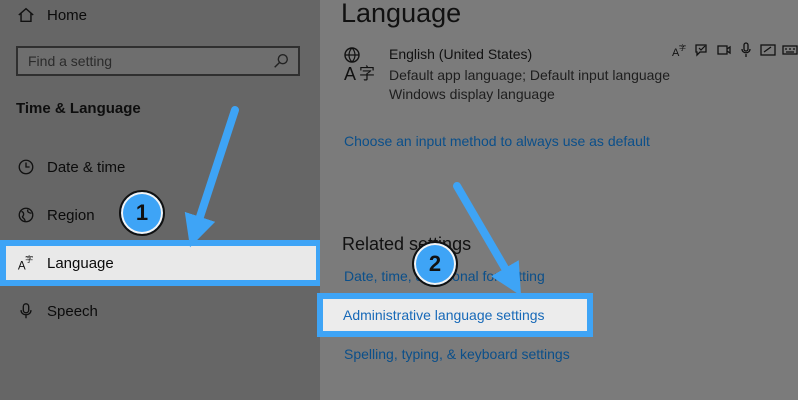 The image size is (798, 400). What do you see at coordinates (281, 61) in the screenshot?
I see `search-icon` at bounding box center [281, 61].